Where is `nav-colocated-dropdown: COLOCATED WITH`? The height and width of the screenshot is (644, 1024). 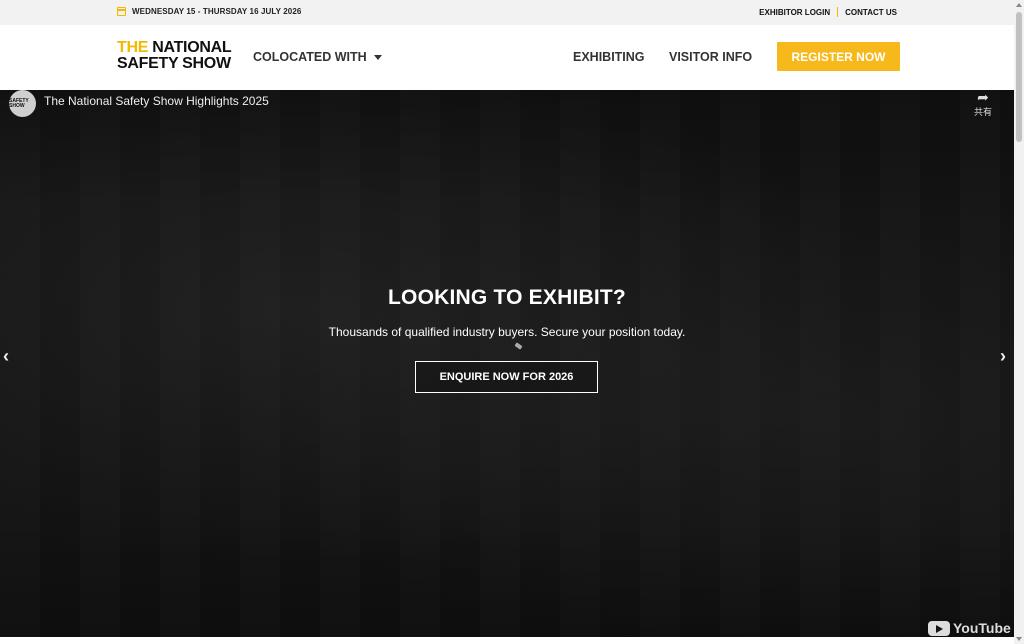
nav-colocated-dropdown: COLOCATED WITH is located at coordinates (317, 57).